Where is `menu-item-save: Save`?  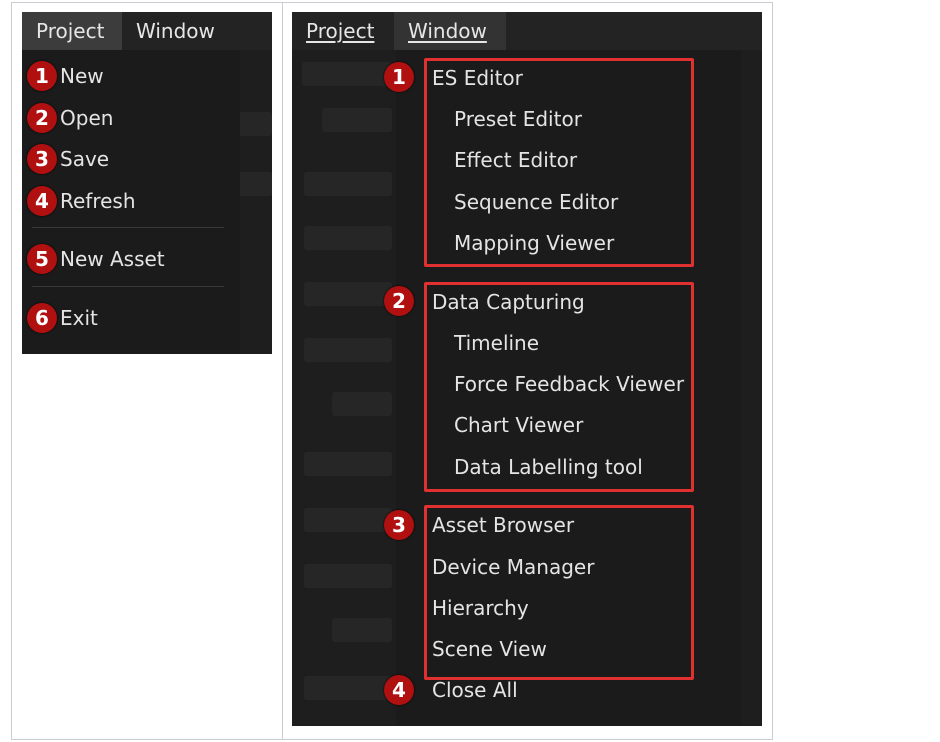
menu-item-save: Save is located at coordinates (84, 159).